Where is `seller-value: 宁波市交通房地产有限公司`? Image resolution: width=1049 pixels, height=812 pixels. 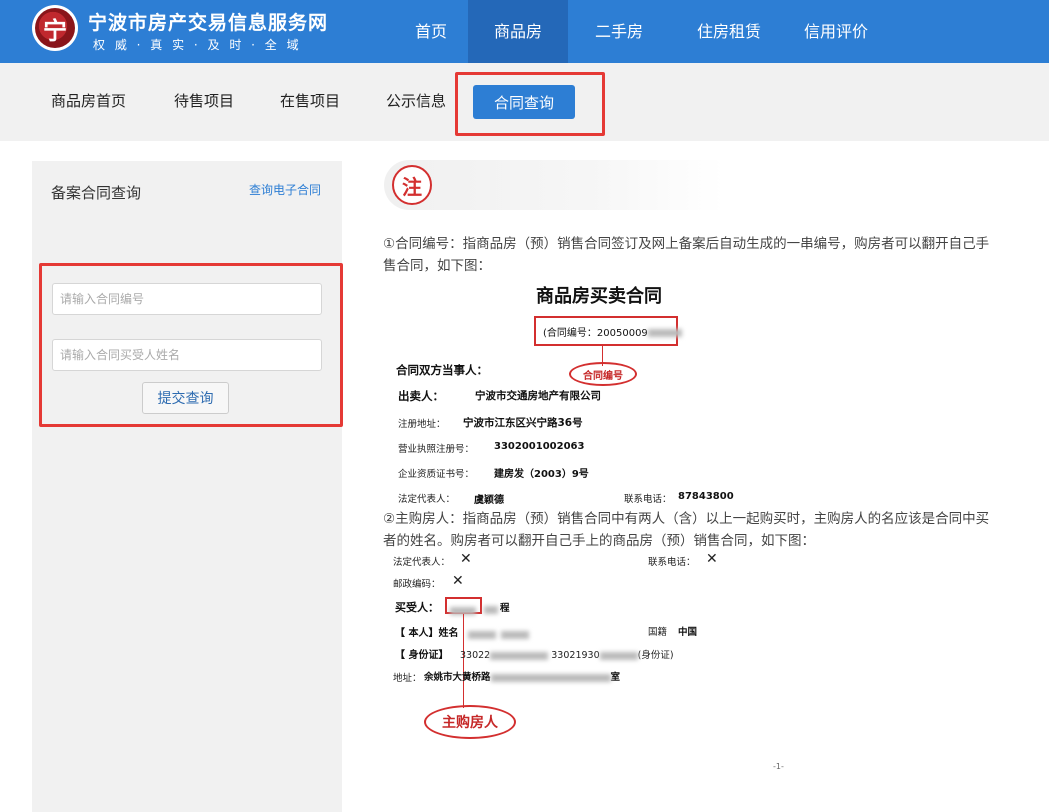 seller-value: 宁波市交通房地产有限公司 is located at coordinates (538, 396).